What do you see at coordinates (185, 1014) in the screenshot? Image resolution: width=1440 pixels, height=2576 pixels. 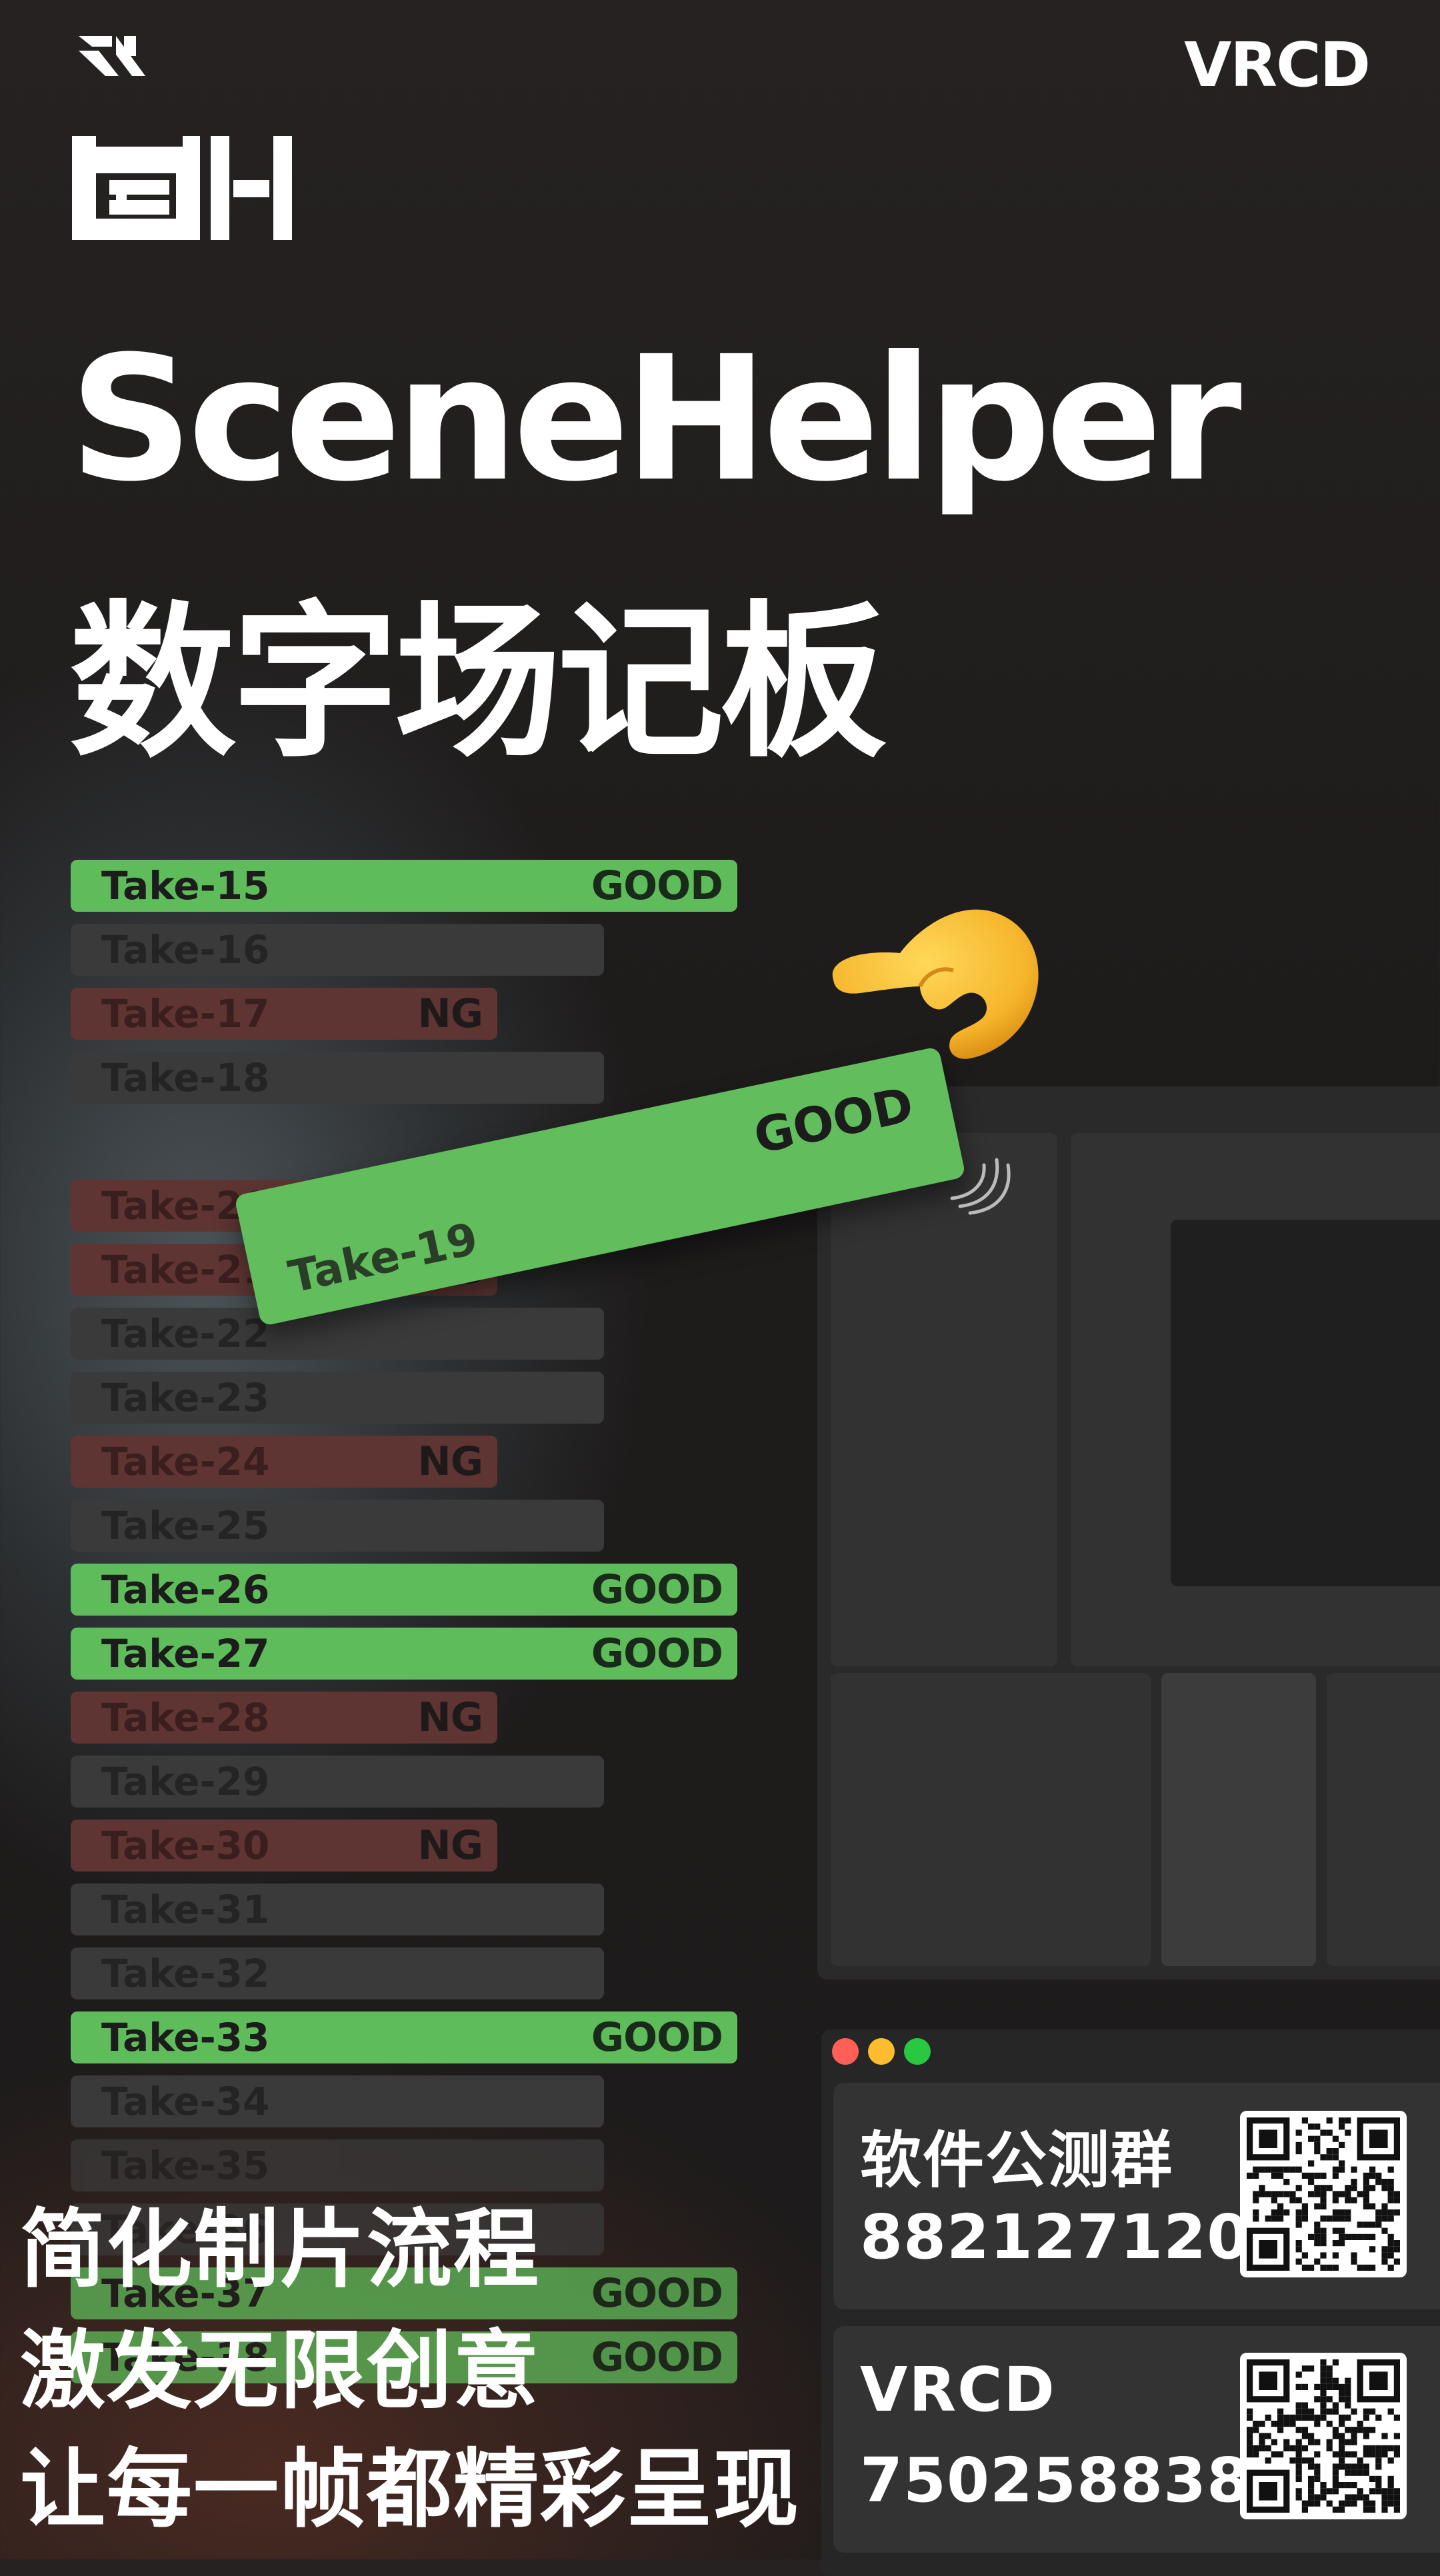 I see `take-label: Take-17` at bounding box center [185, 1014].